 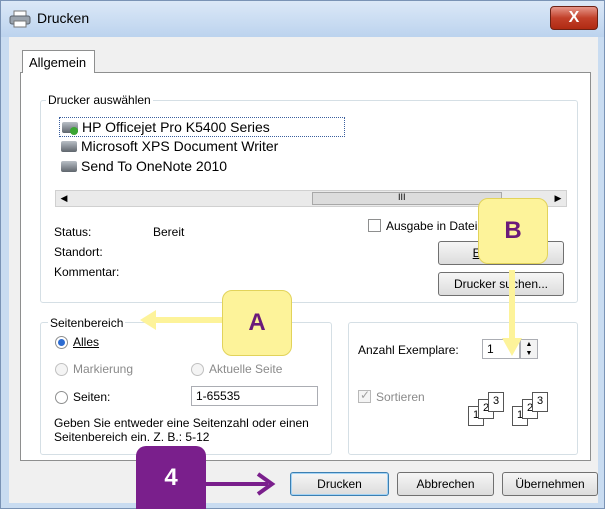 What do you see at coordinates (558, 198) in the screenshot?
I see `scroll-right-icon: ▶` at bounding box center [558, 198].